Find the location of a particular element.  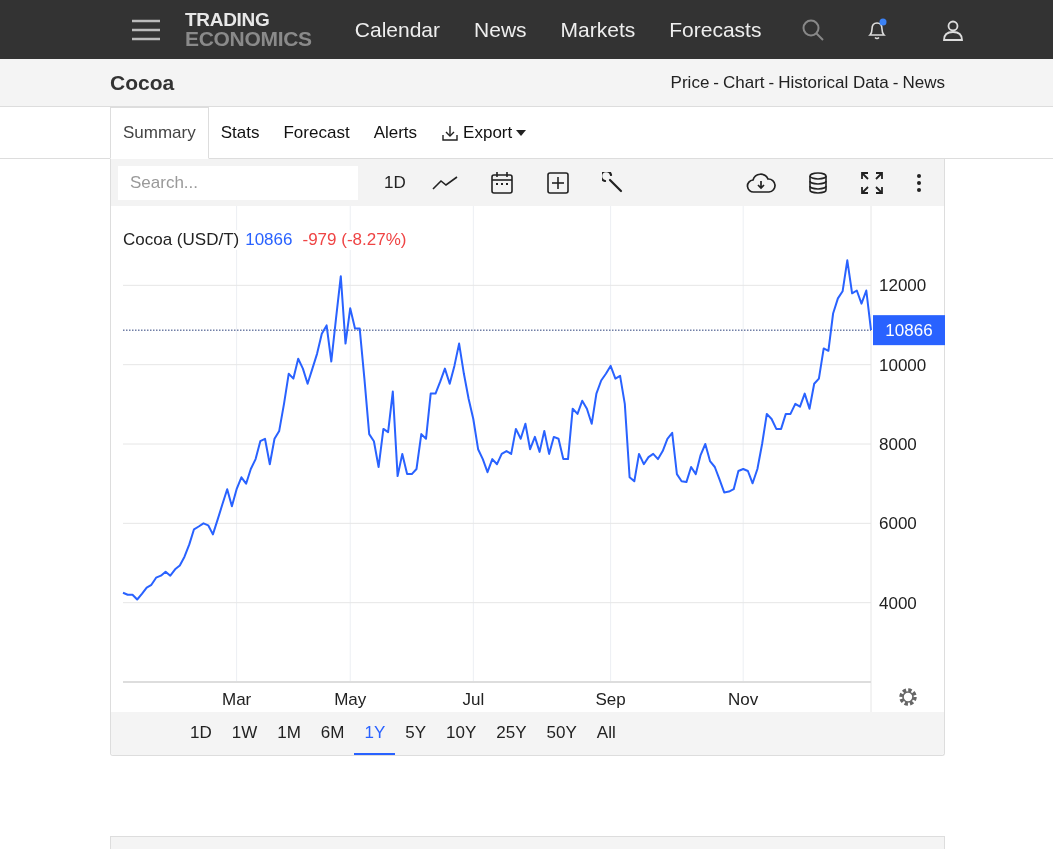

range-button: 5Y is located at coordinates (416, 733).